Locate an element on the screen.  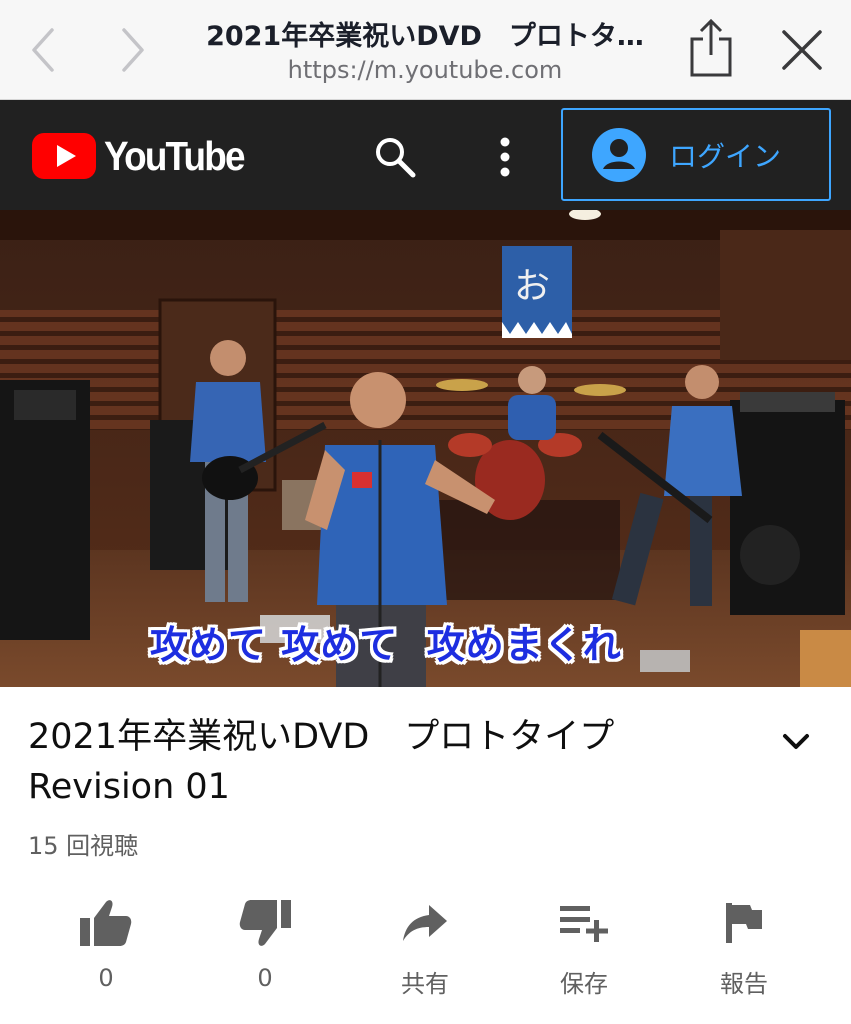
youtube-header: YouTube ログイン is located at coordinates (425, 155).